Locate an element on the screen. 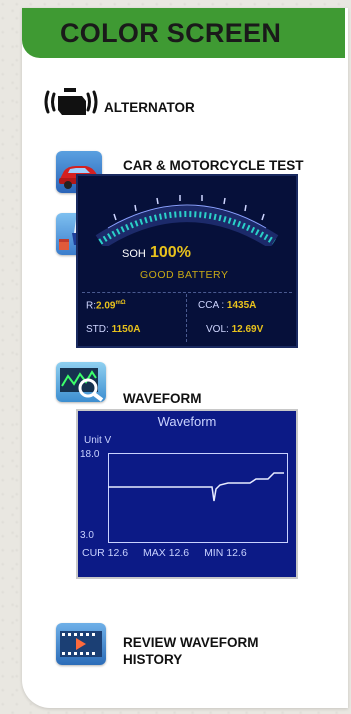 Image resolution: width=351 pixels, height=714 pixels. page-title: COLOR SCREEN is located at coordinates (171, 33).